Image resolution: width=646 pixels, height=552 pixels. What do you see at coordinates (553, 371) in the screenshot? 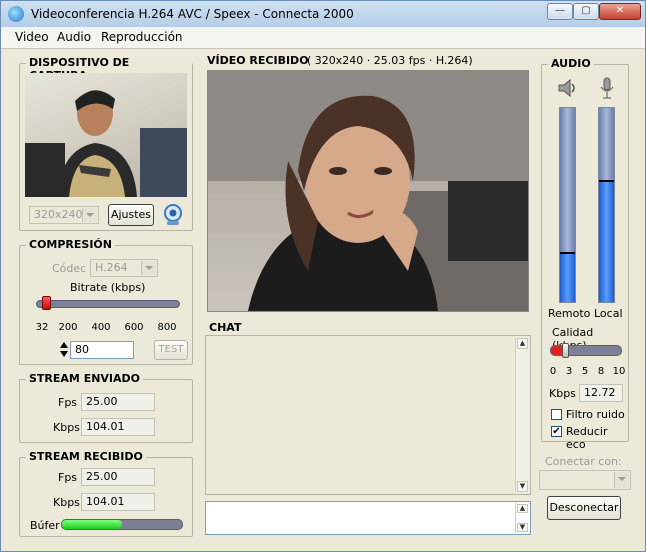
I see `quality-tick: 0` at bounding box center [553, 371].